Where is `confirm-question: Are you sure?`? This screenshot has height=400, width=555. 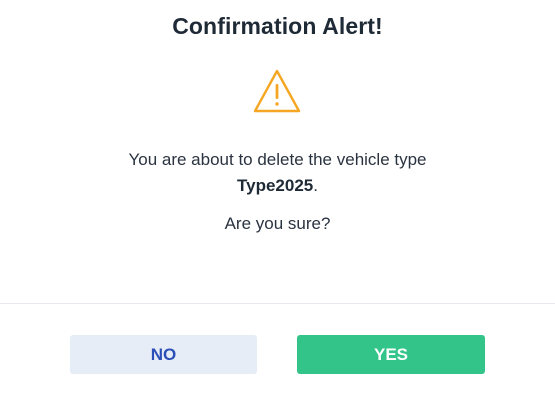
confirm-question: Are you sure? is located at coordinates (277, 223).